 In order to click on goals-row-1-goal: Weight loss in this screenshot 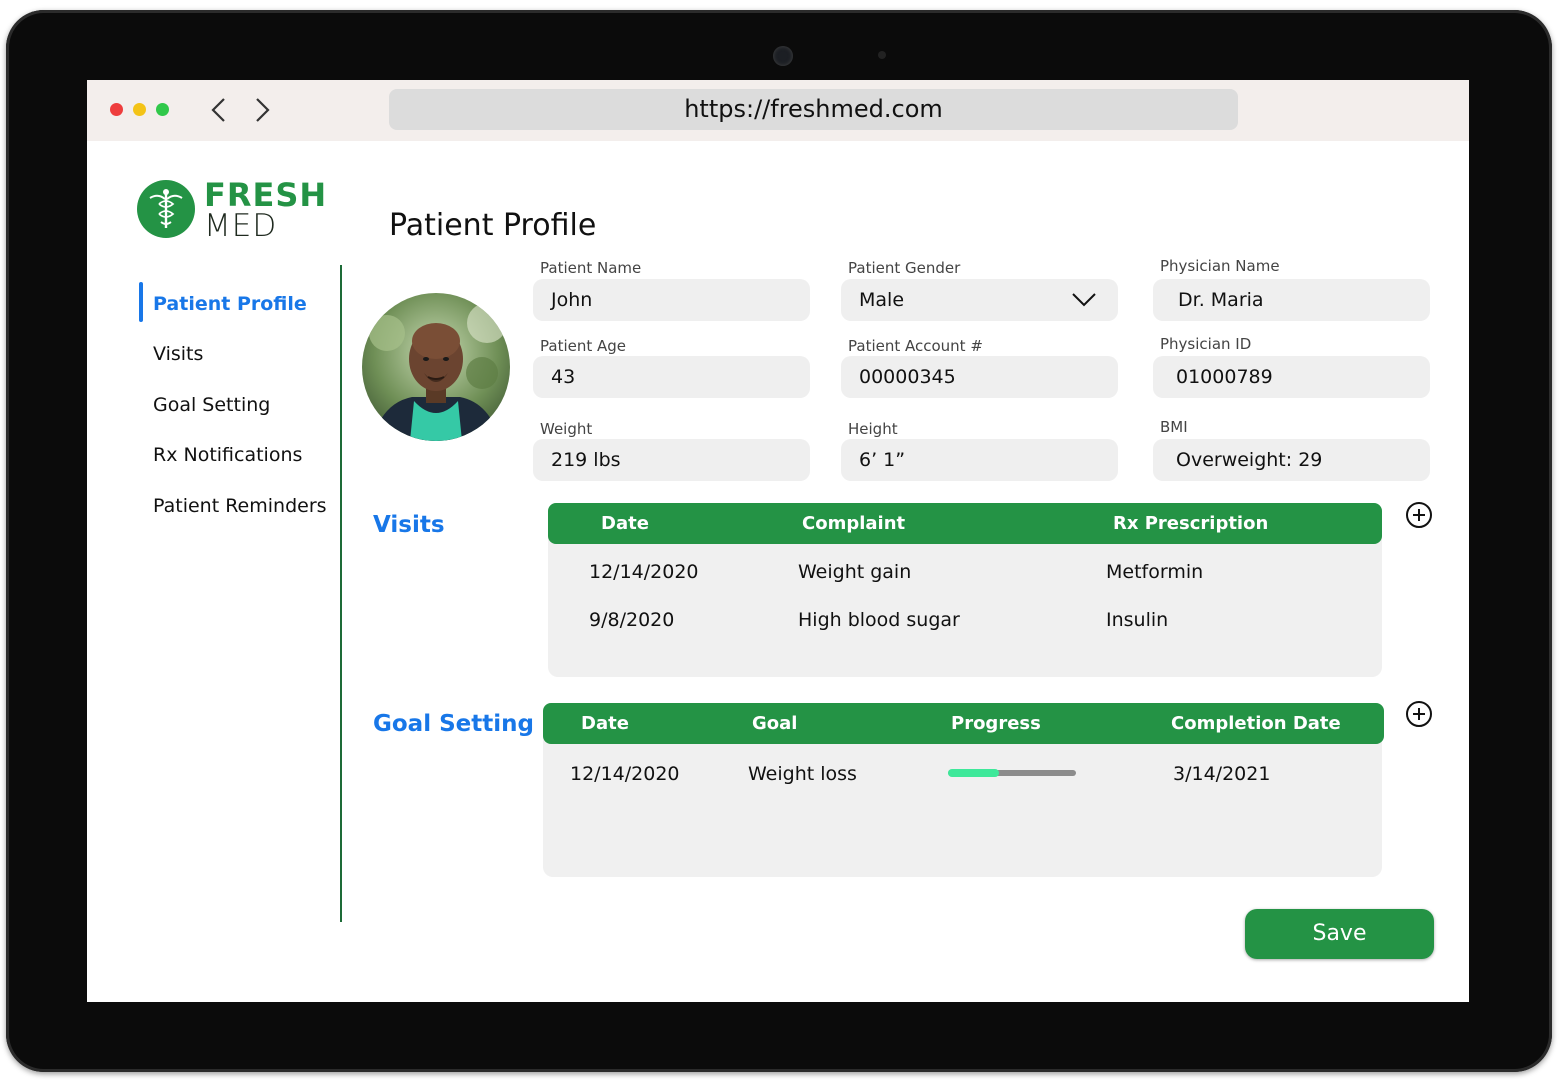, I will do `click(802, 774)`.